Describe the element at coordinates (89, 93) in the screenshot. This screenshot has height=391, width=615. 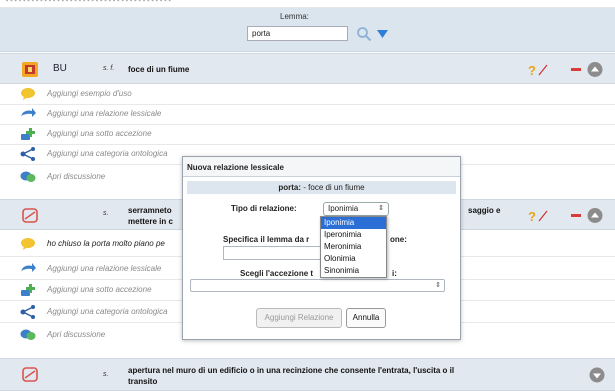
I see `action-label: Aggiungi esempio d'uso` at that location.